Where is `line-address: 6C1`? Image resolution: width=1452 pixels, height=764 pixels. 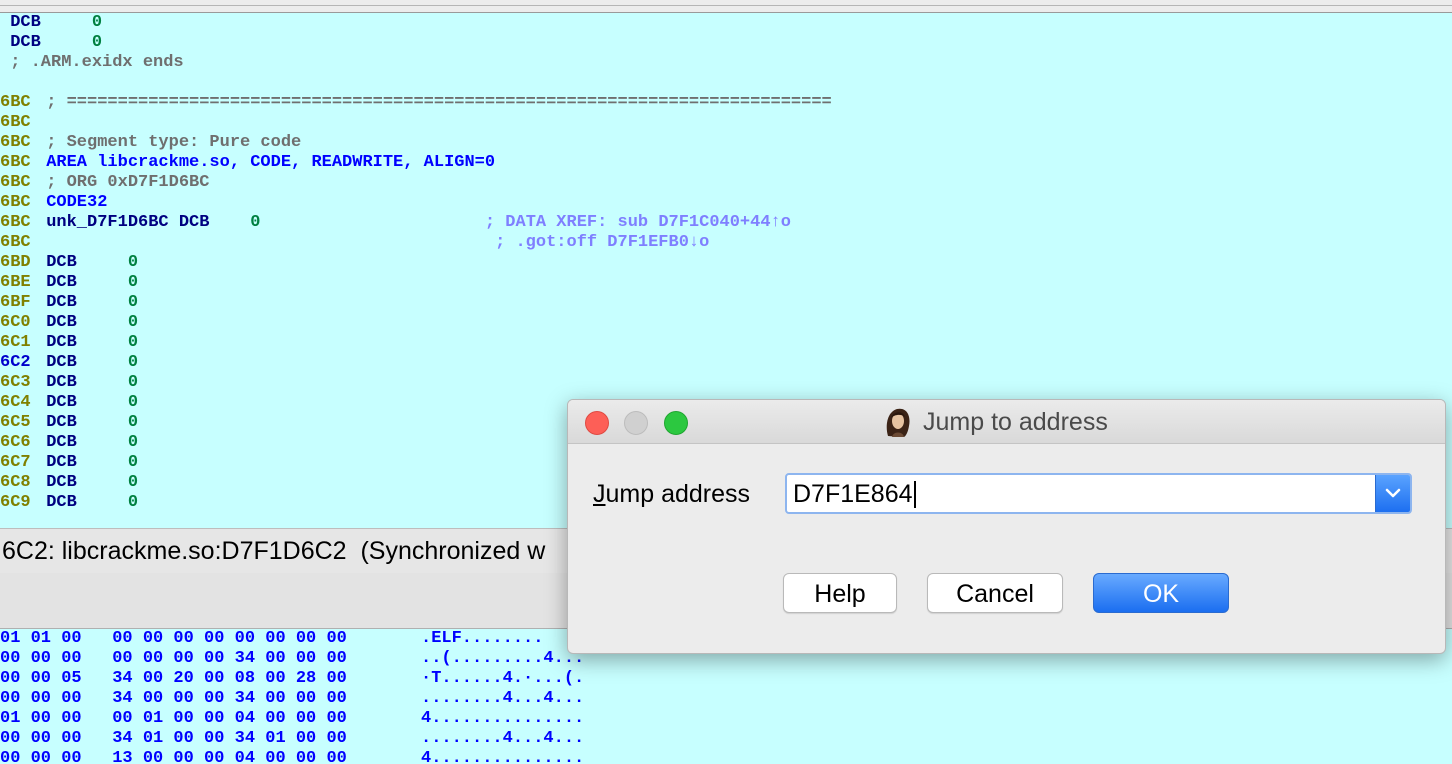 line-address: 6C1 is located at coordinates (15, 342).